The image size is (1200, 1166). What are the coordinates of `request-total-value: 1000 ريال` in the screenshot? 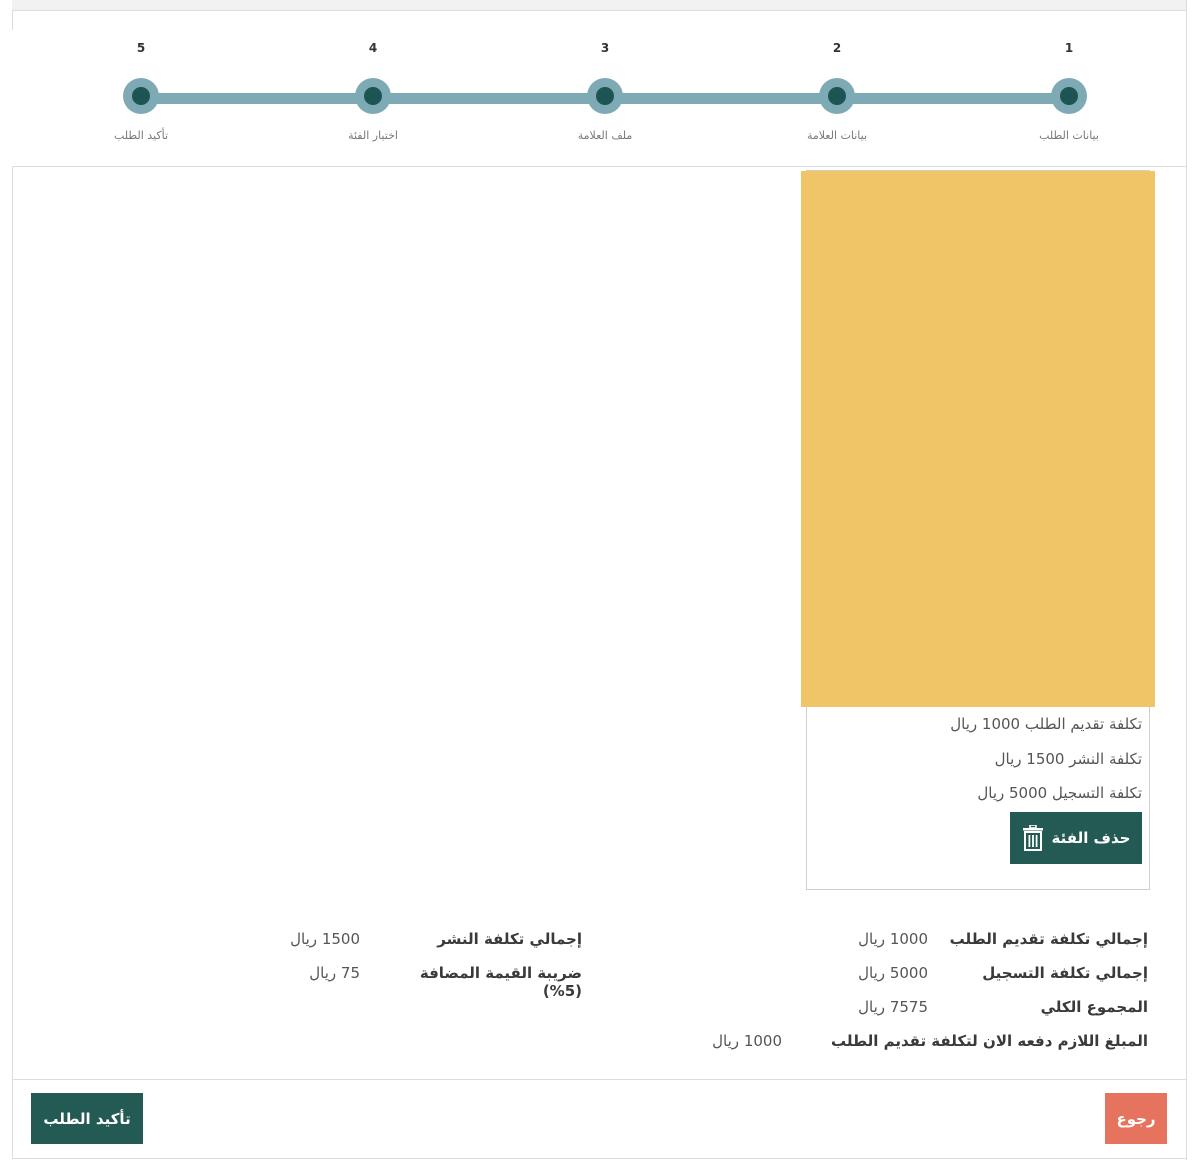 It's located at (893, 939).